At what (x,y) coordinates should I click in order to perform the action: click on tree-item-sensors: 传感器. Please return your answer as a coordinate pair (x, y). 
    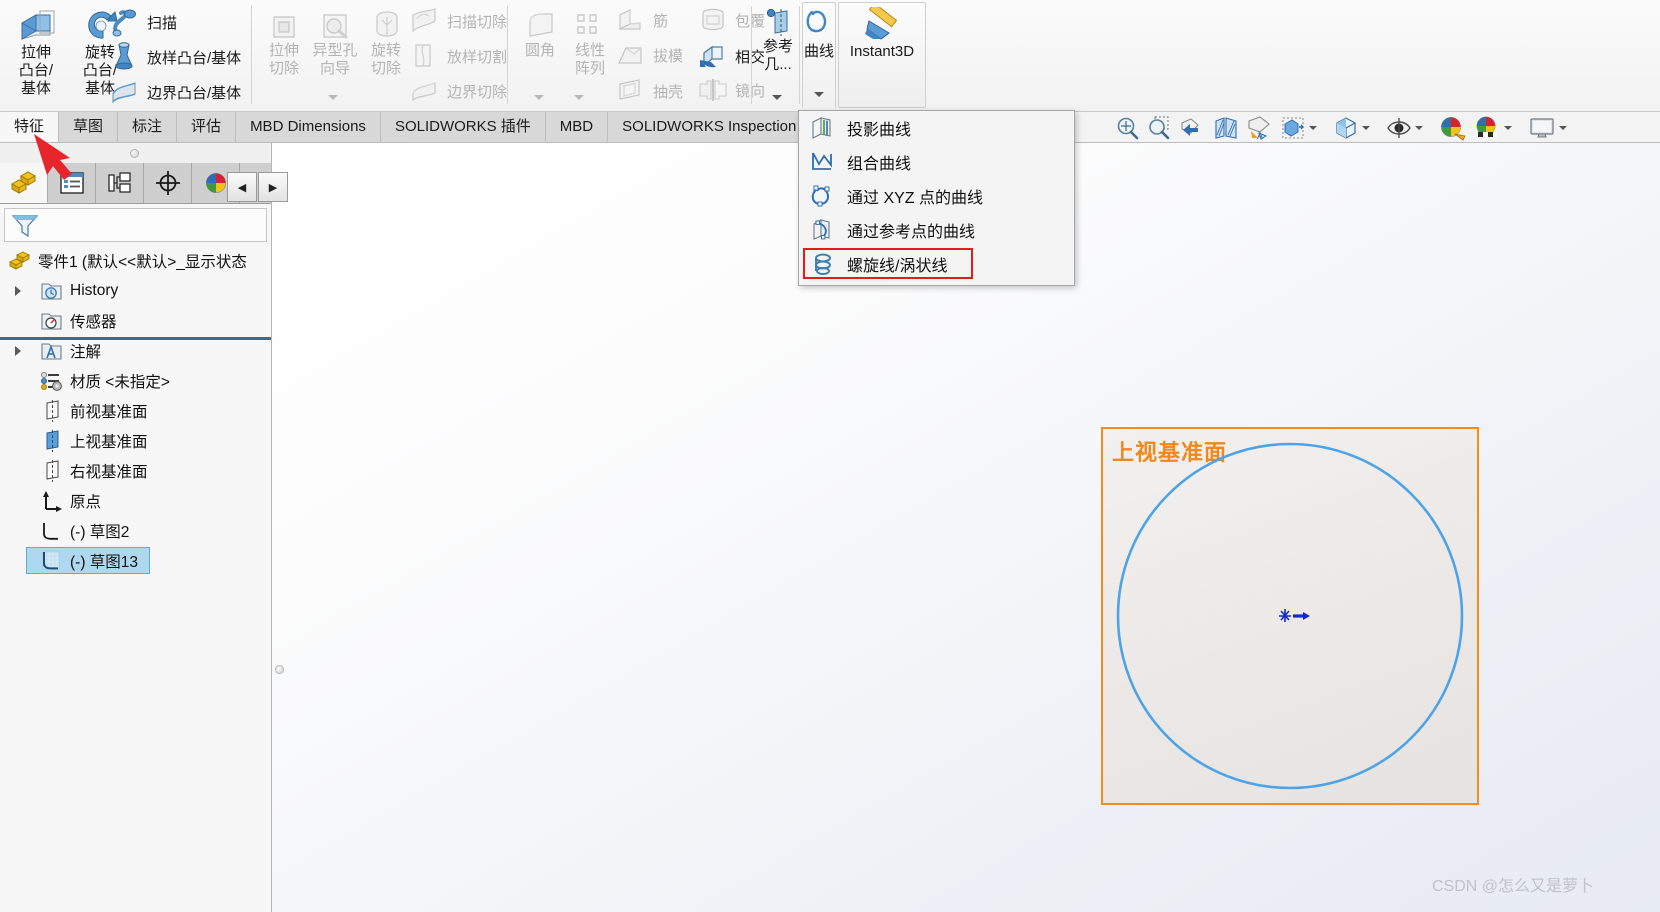
    Looking at the image, I should click on (135, 321).